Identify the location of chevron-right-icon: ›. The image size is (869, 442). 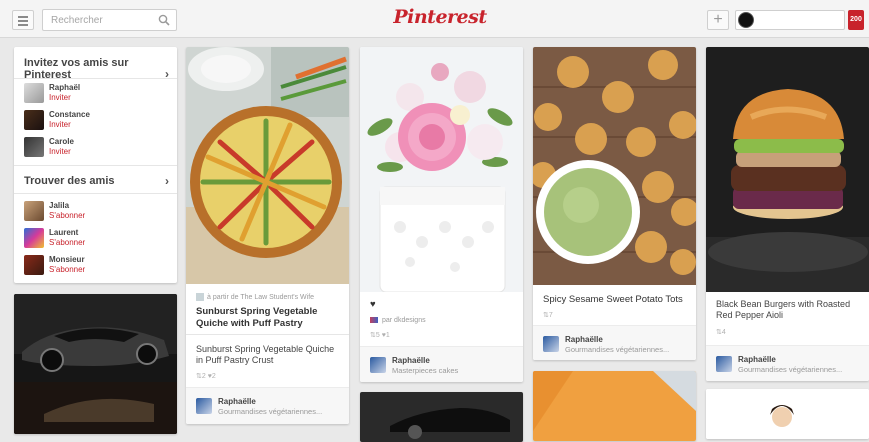
(167, 181).